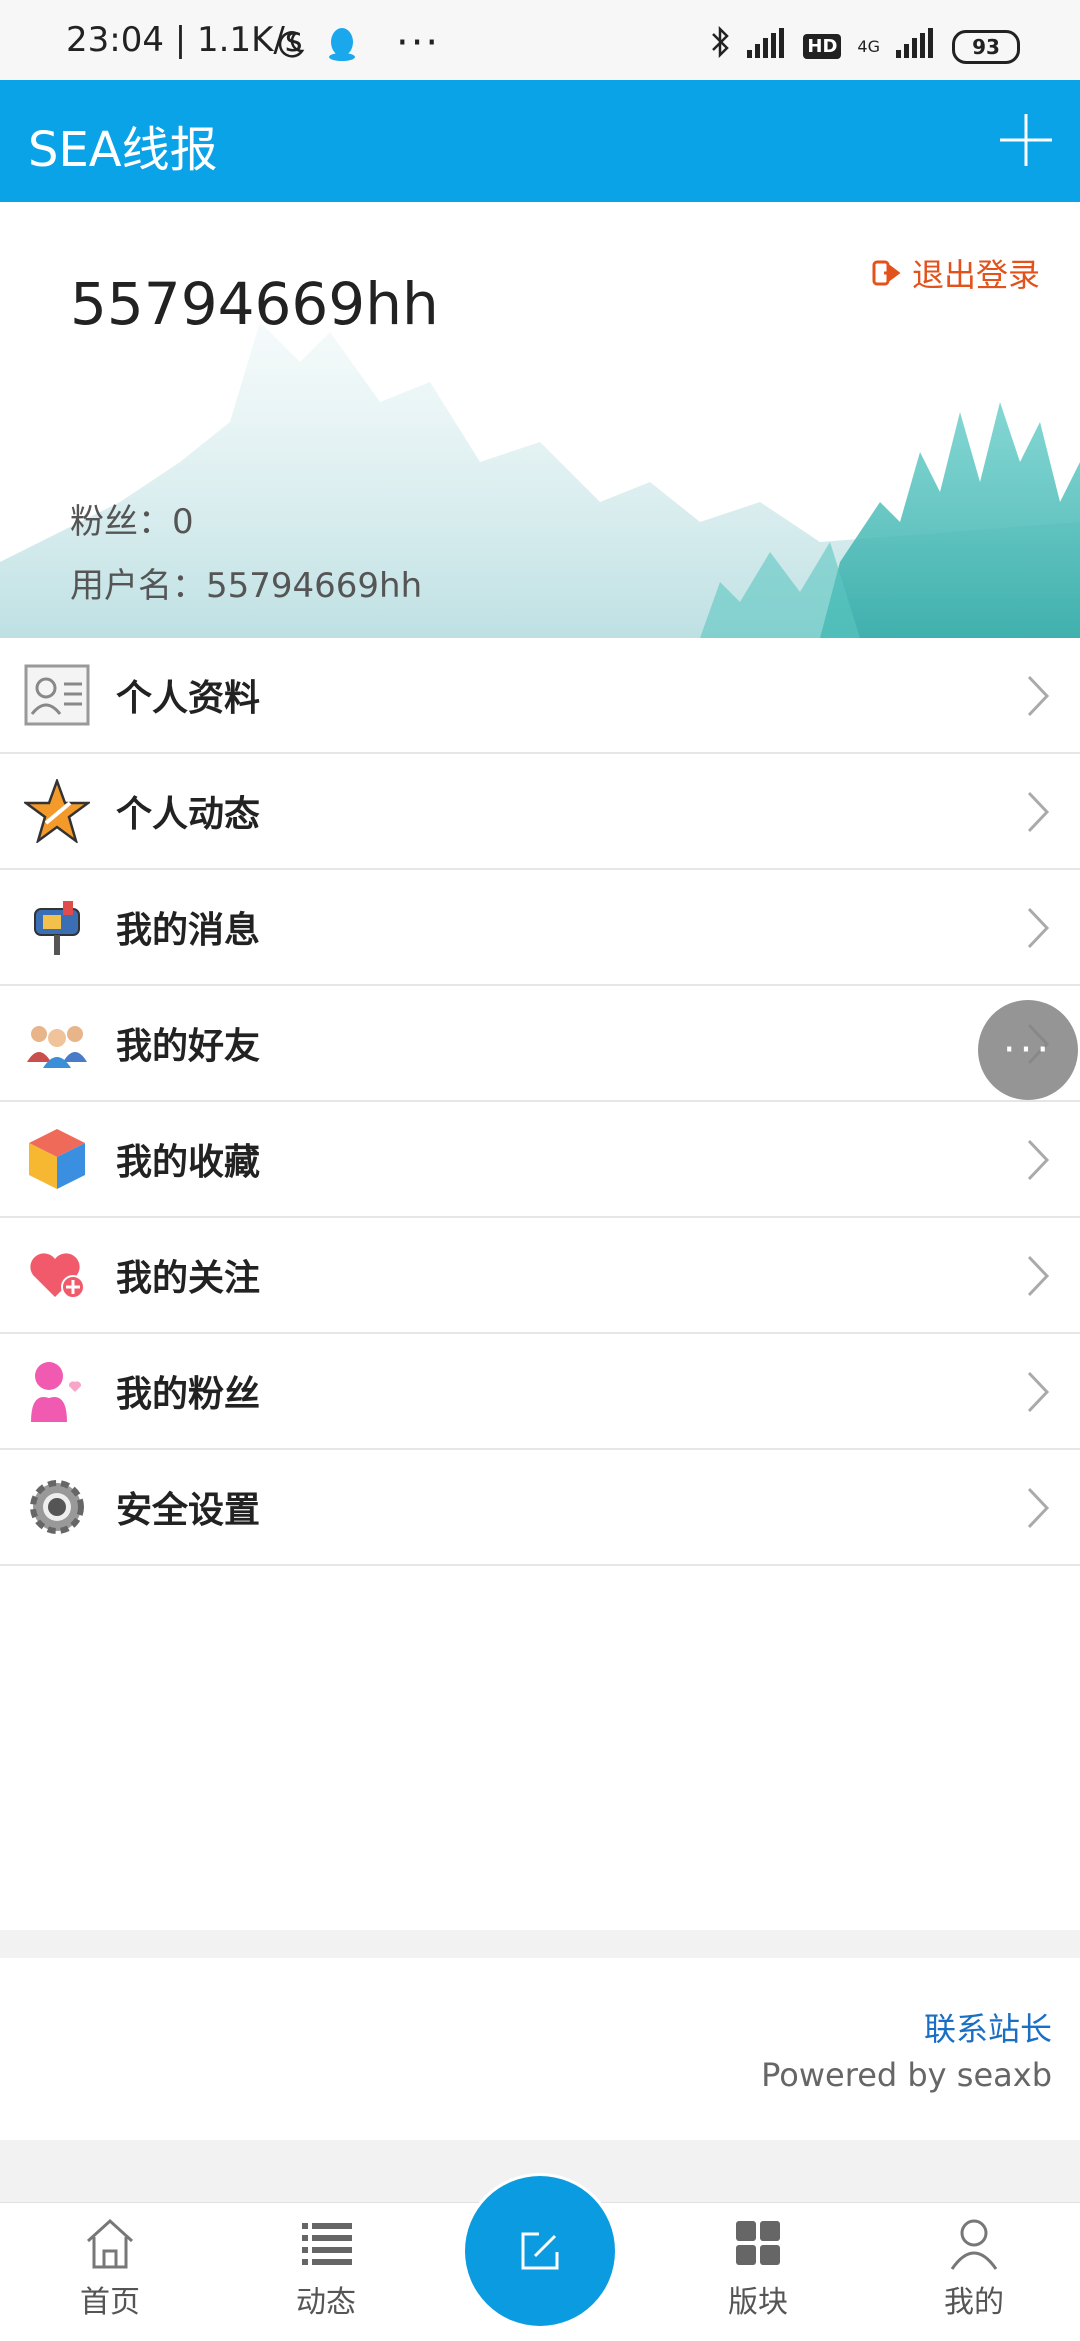 The image size is (1080, 2341). I want to click on add-button, so click(1026, 140).